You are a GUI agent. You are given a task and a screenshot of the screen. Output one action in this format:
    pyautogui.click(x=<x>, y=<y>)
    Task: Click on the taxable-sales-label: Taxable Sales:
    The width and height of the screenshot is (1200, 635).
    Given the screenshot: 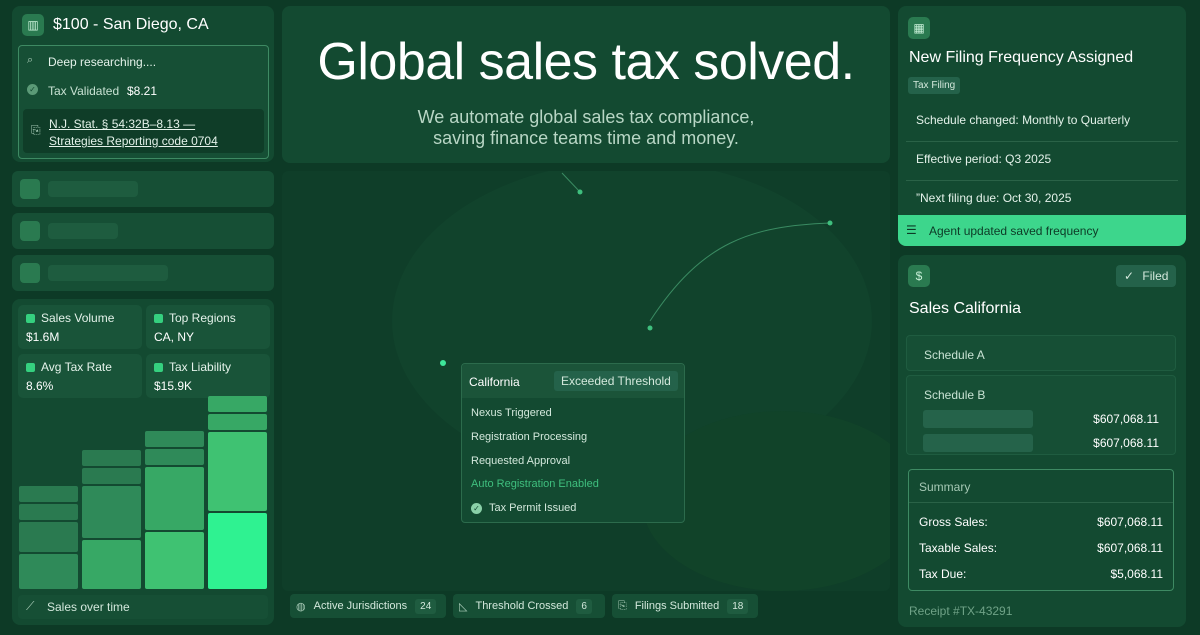 What is the action you would take?
    pyautogui.click(x=958, y=548)
    